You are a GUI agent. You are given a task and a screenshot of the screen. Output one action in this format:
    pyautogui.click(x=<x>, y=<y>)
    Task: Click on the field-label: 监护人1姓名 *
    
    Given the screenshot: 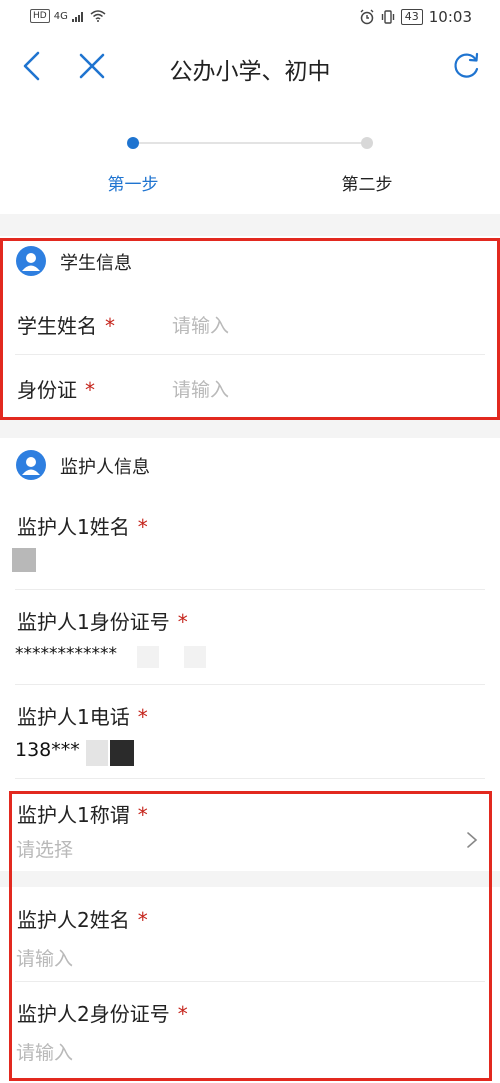 What is the action you would take?
    pyautogui.click(x=82, y=525)
    